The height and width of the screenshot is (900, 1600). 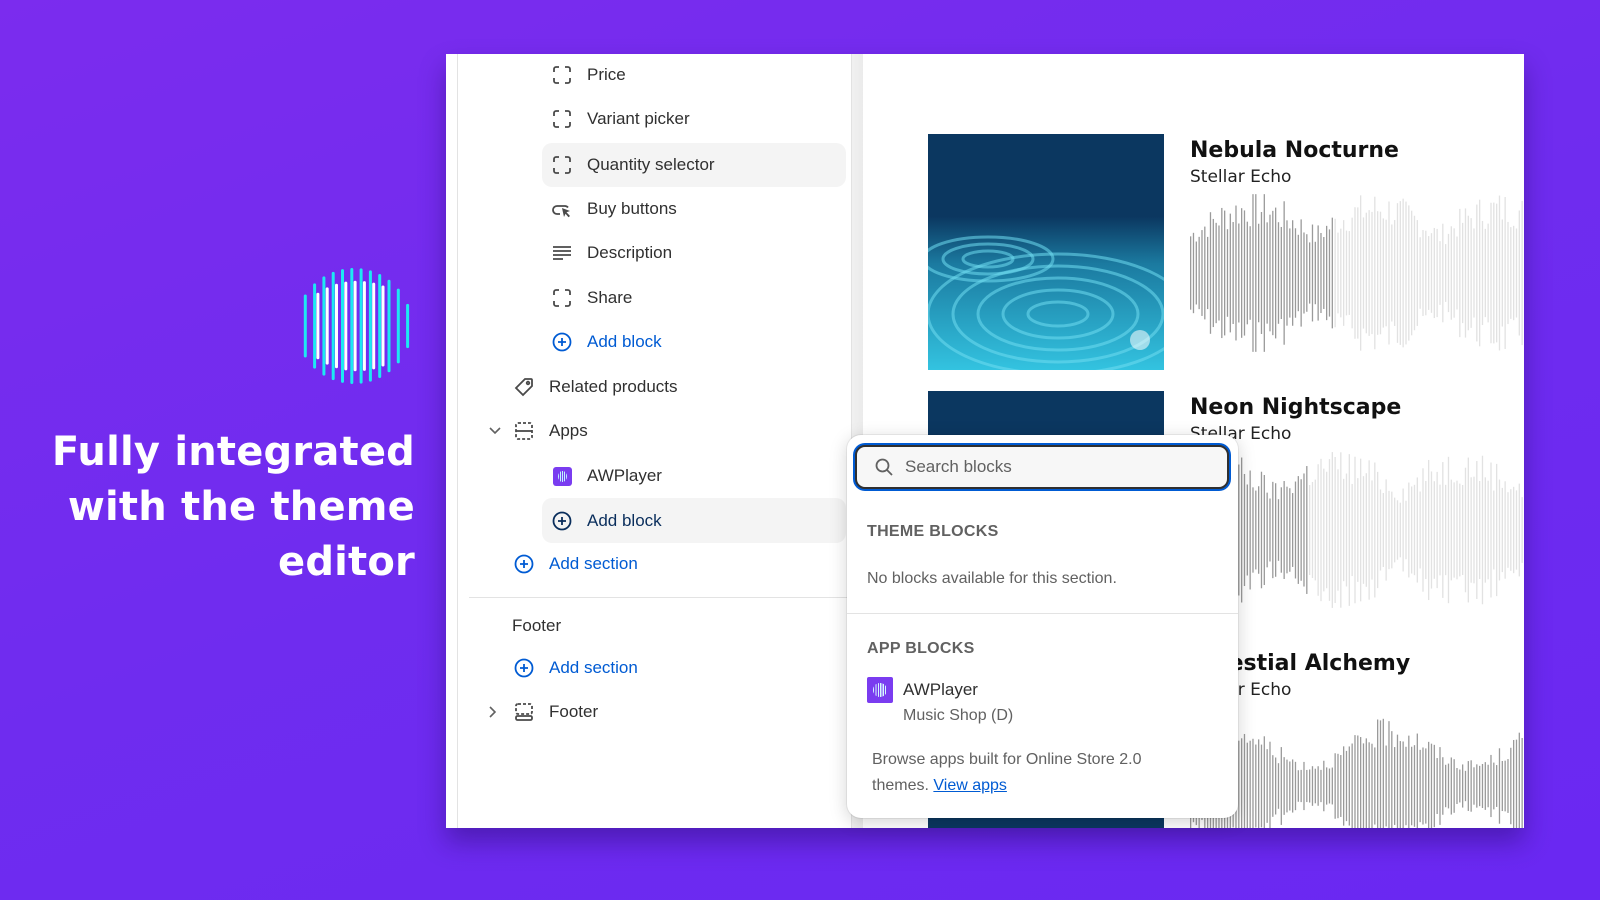 I want to click on chevron-right-icon, so click(x=495, y=712).